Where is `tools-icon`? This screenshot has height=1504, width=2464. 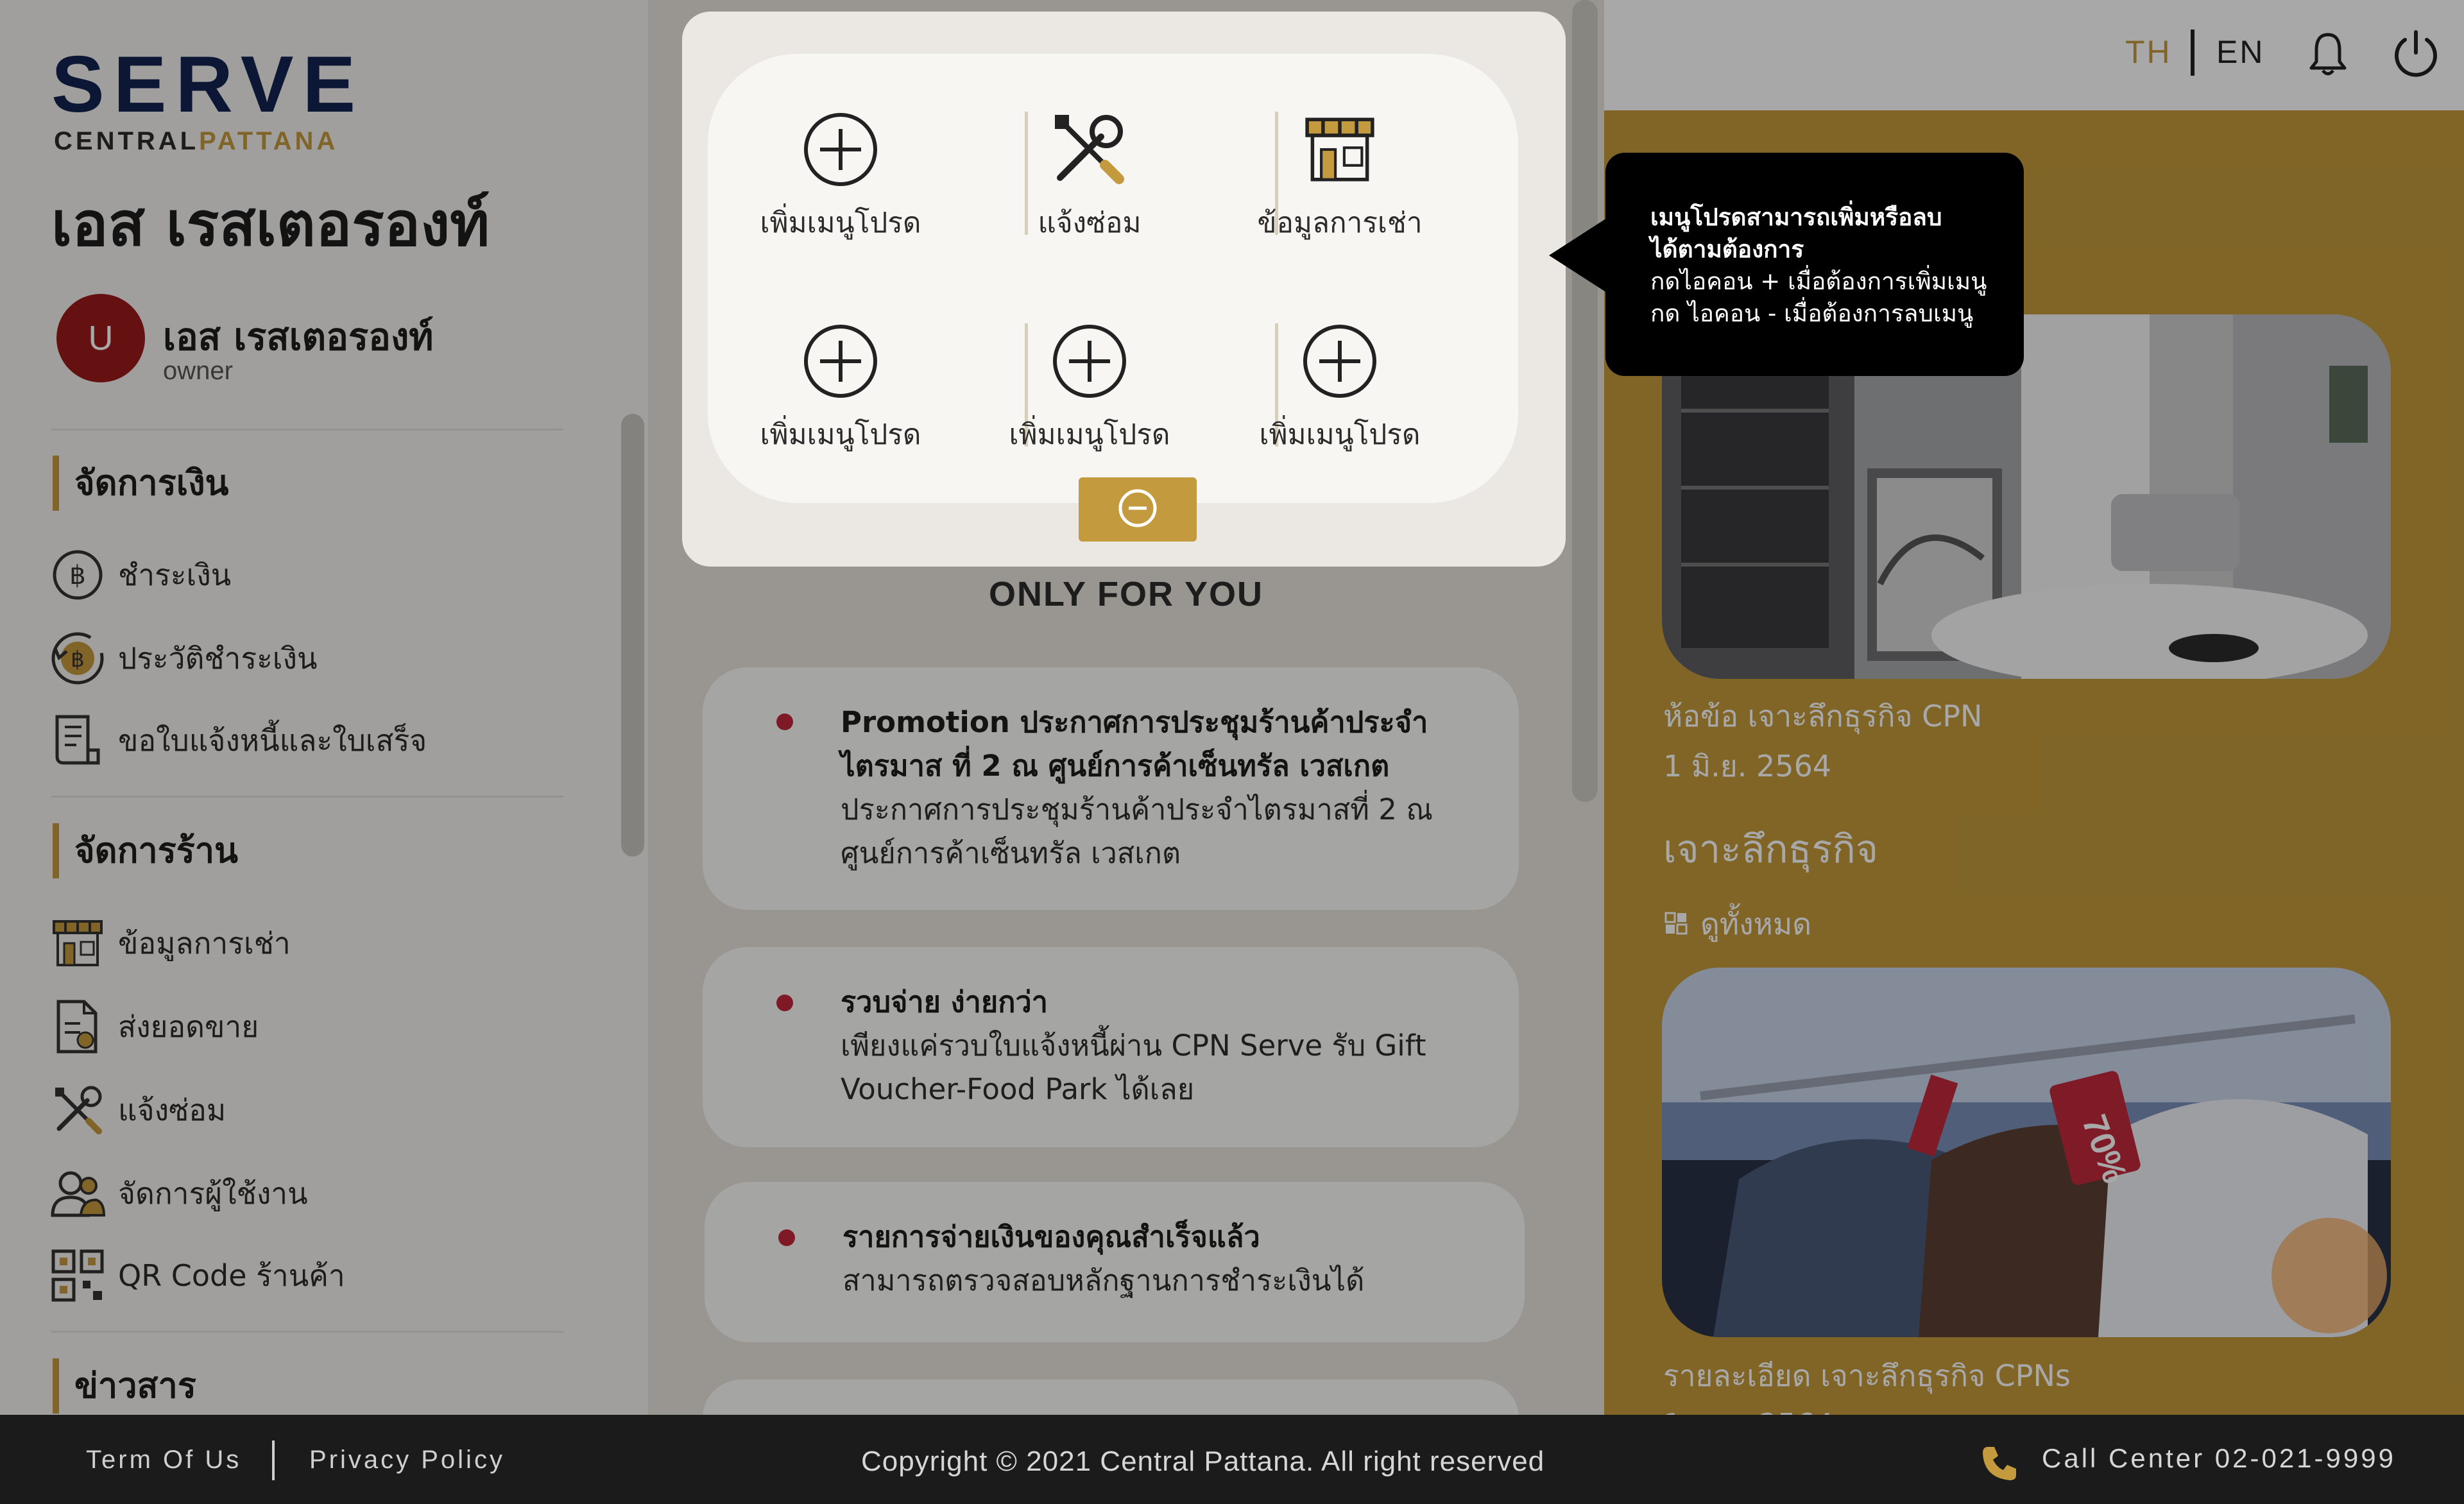 tools-icon is located at coordinates (1089, 149).